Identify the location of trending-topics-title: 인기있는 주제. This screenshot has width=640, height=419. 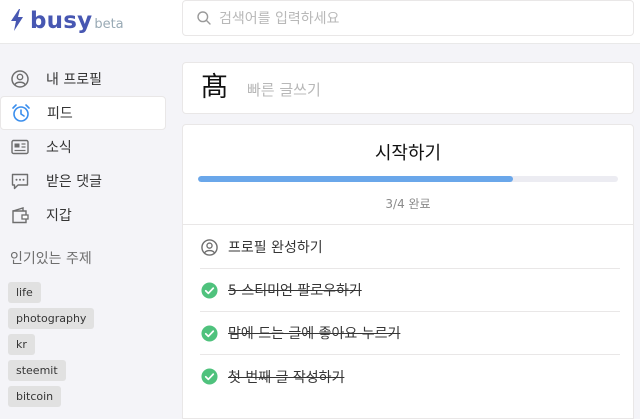
(51, 259).